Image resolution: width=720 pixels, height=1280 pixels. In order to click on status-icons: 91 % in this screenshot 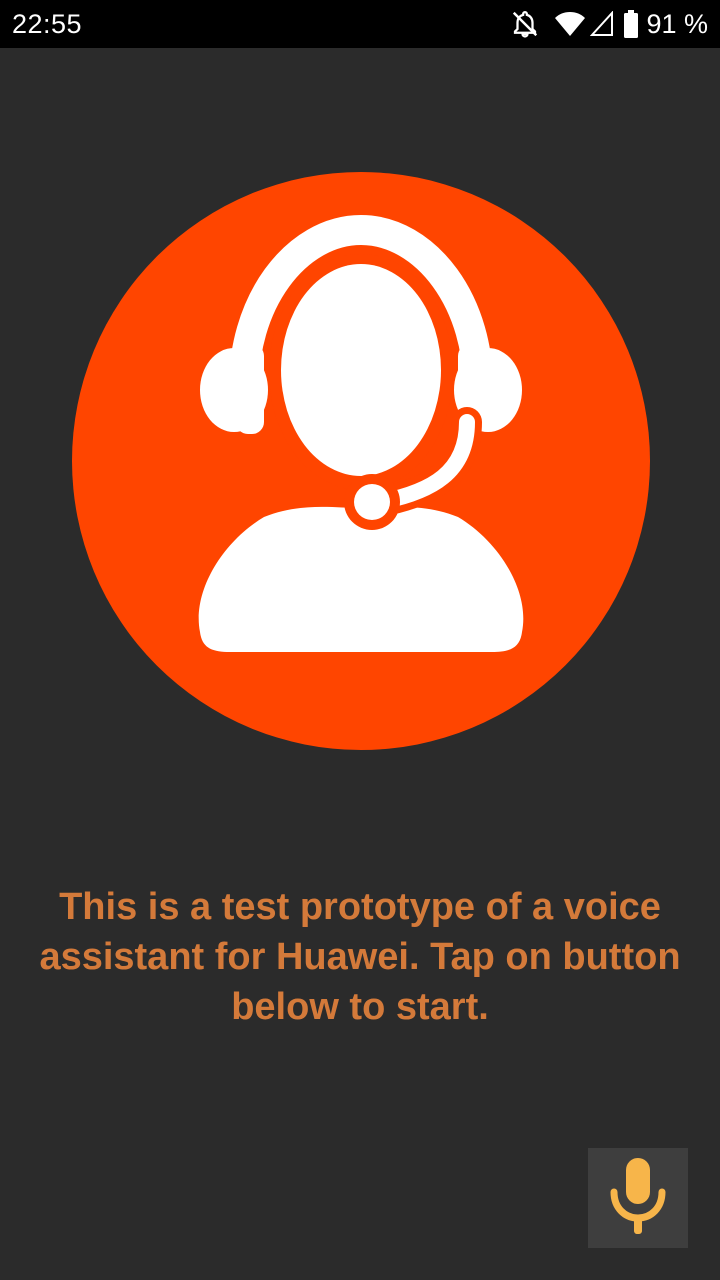, I will do `click(609, 24)`.